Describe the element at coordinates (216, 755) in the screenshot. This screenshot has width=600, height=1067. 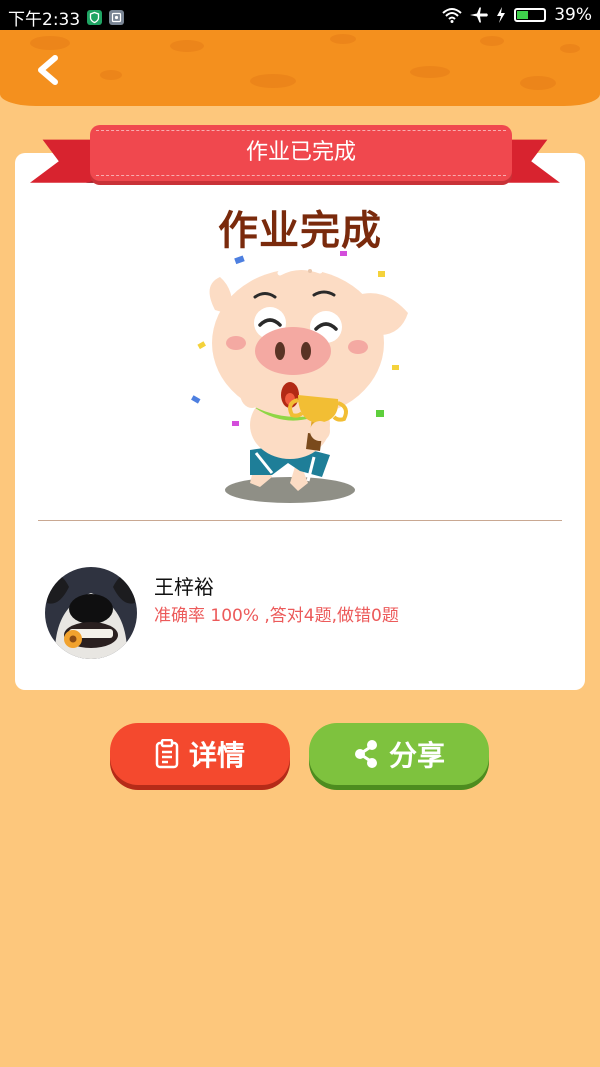
I see `detail-button-label: 详情` at that location.